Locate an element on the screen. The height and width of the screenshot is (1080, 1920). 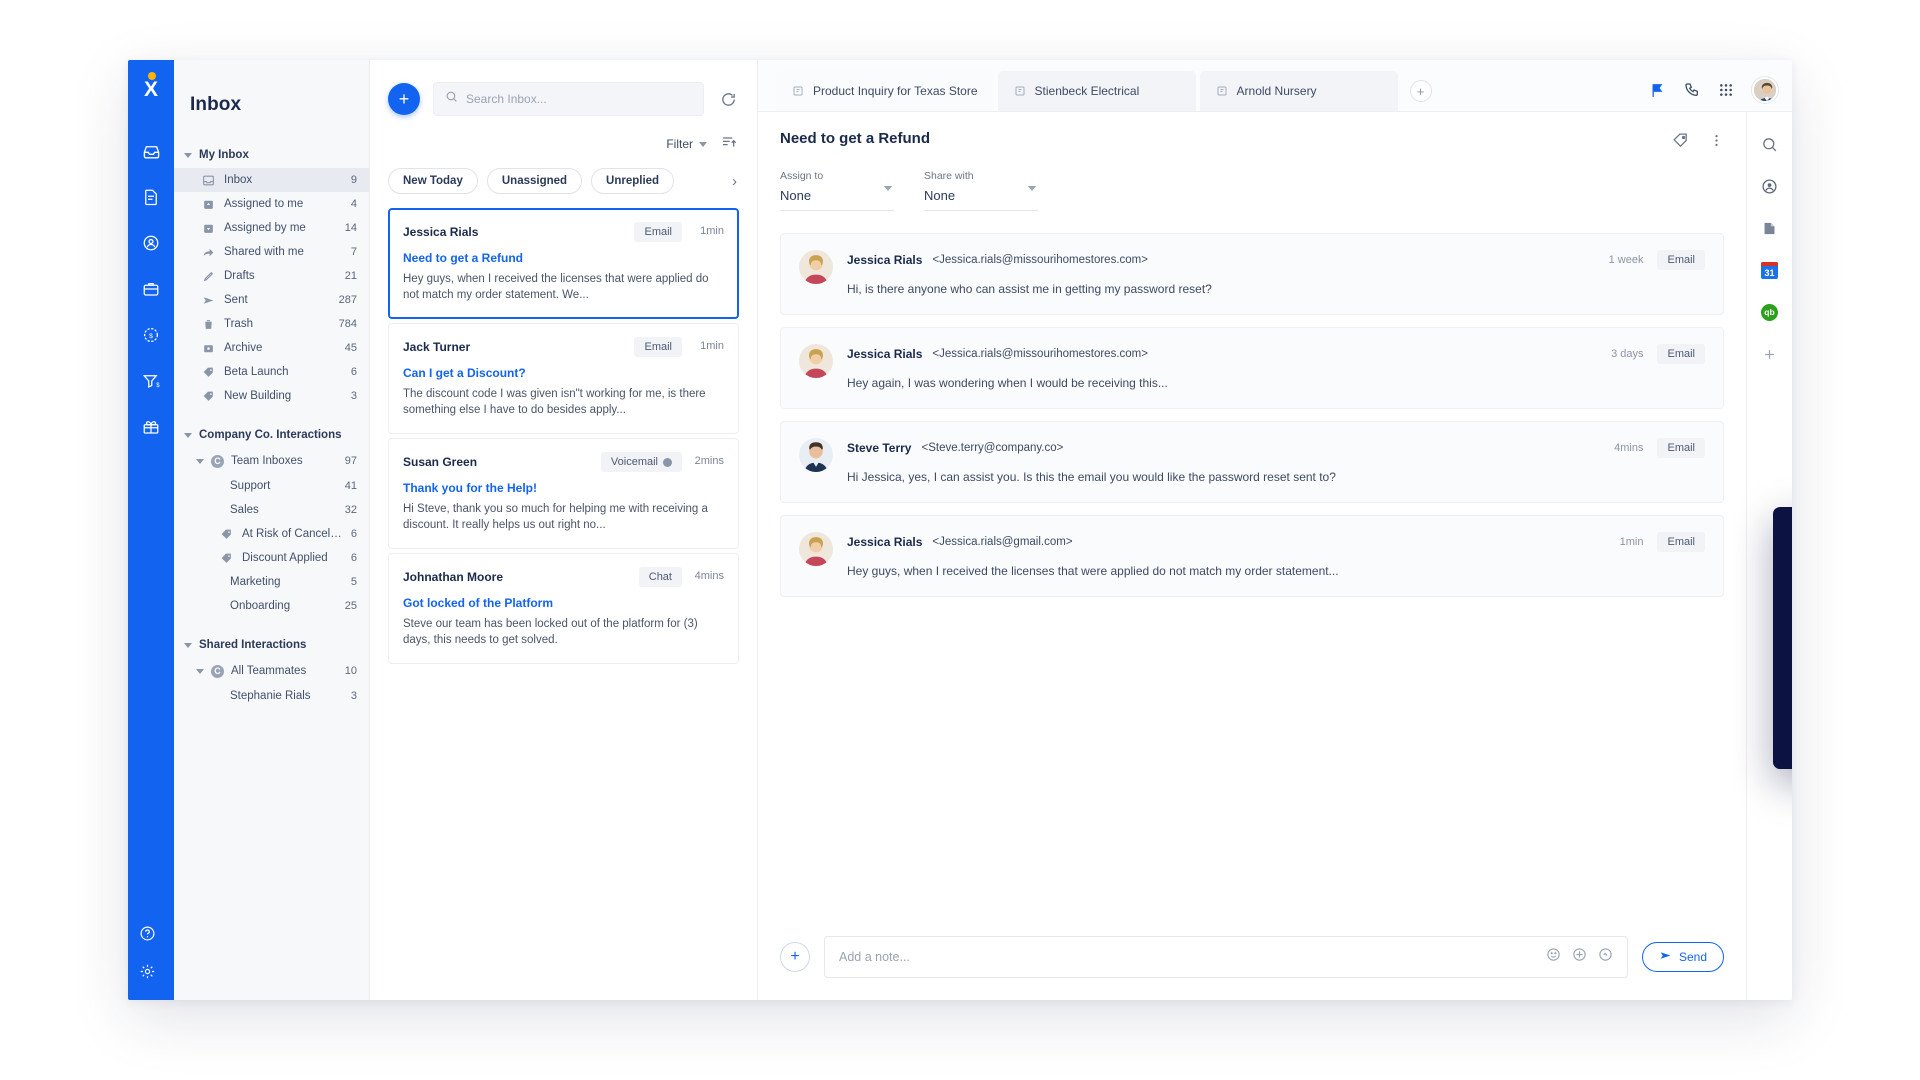
topbar-actions is located at coordinates (1713, 90).